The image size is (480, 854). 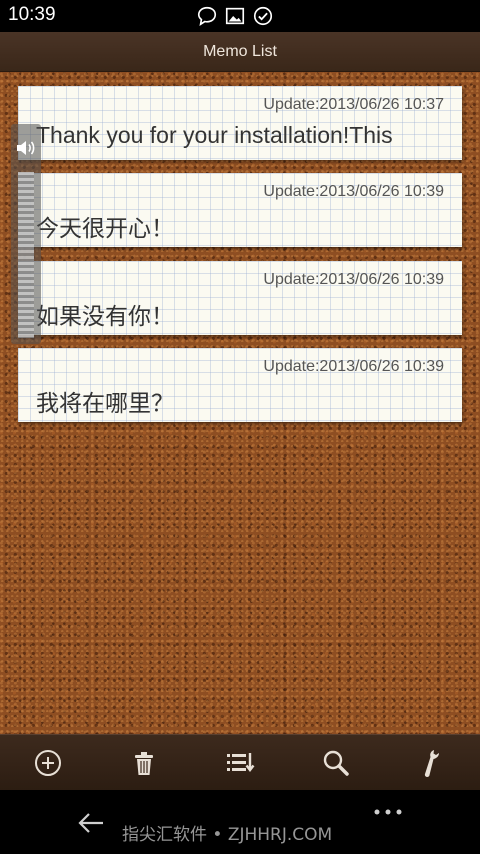 I want to click on memo-card: Update:2013/06/26 10:39 我将在哪里？, so click(x=240, y=385).